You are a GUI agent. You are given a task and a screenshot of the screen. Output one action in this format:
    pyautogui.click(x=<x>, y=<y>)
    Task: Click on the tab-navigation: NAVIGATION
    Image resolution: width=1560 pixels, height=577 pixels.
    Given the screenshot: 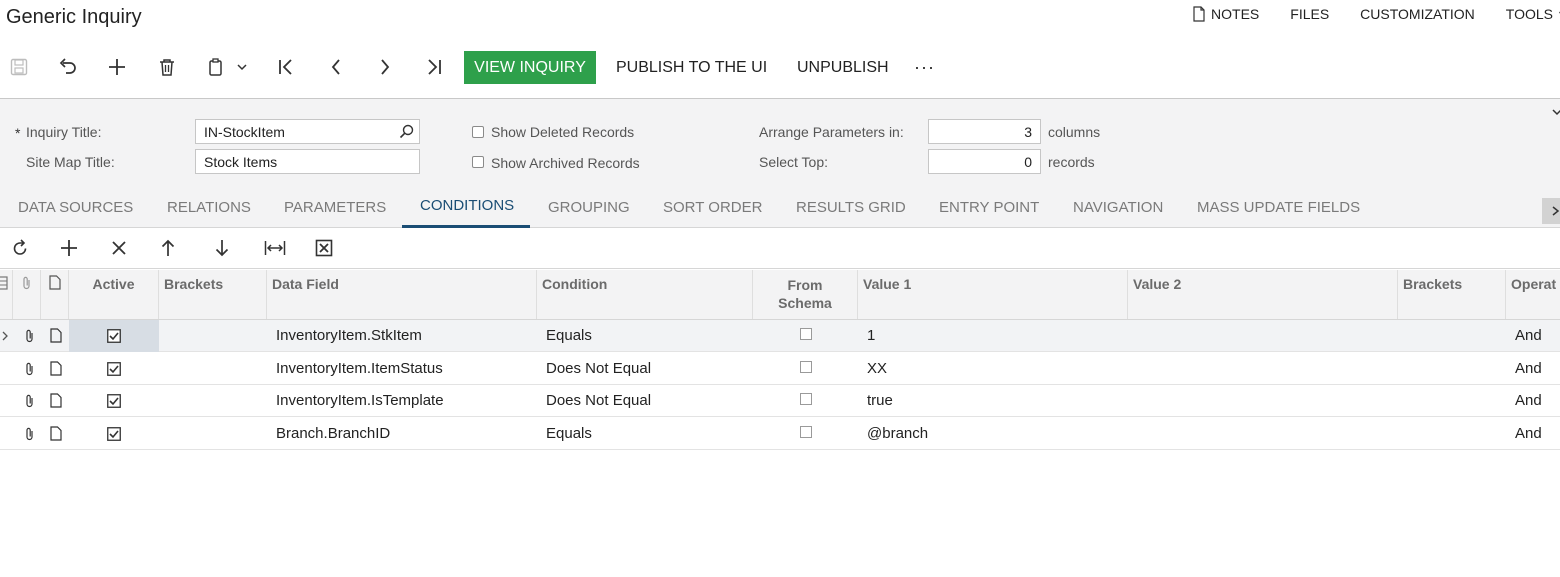 What is the action you would take?
    pyautogui.click(x=1118, y=207)
    